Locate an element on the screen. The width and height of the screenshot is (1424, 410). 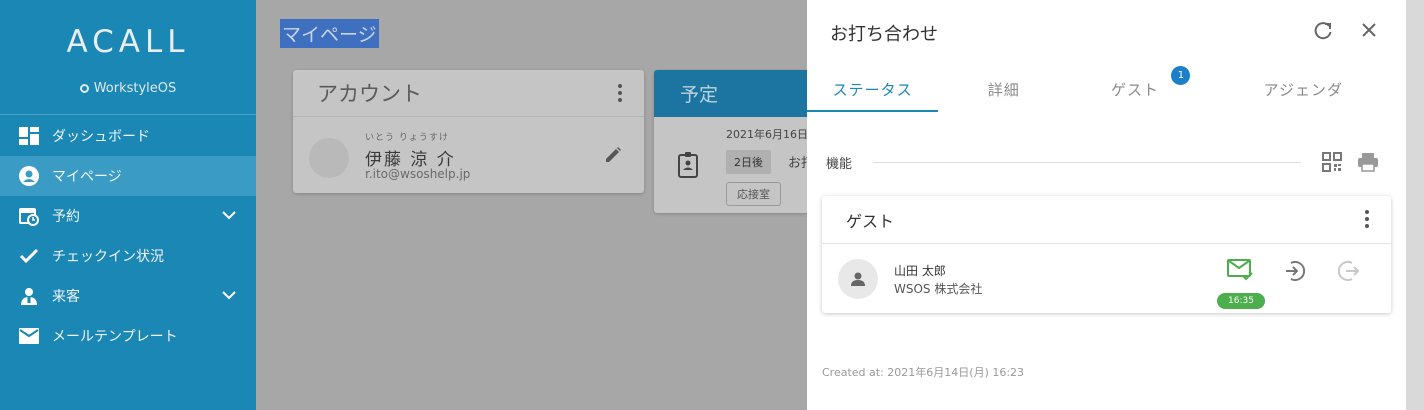
sidebar-item-mypage: マイページ is located at coordinates (128, 176).